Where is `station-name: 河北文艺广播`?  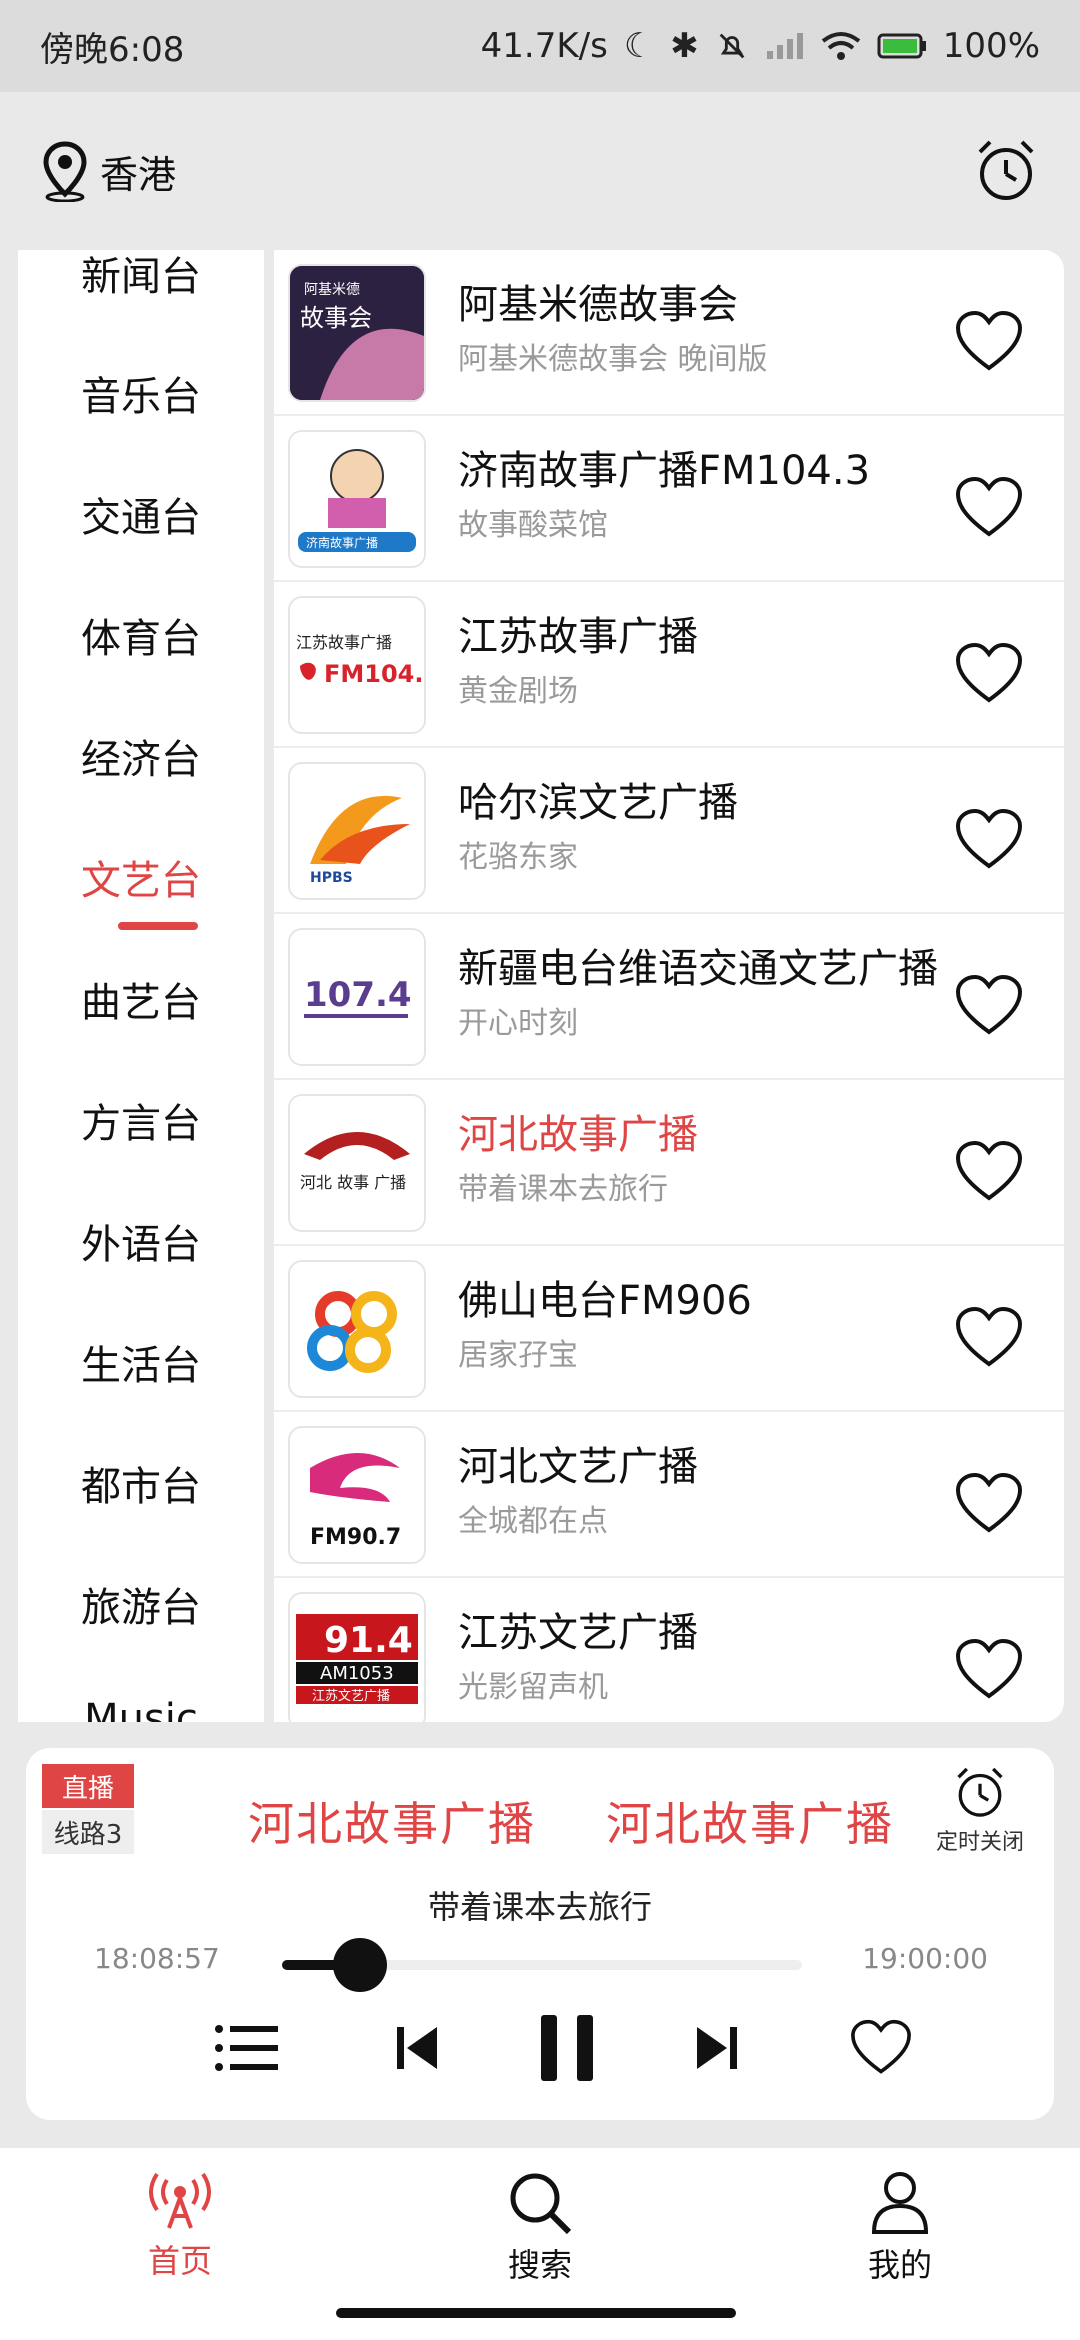 station-name: 河北文艺广播 is located at coordinates (578, 1467).